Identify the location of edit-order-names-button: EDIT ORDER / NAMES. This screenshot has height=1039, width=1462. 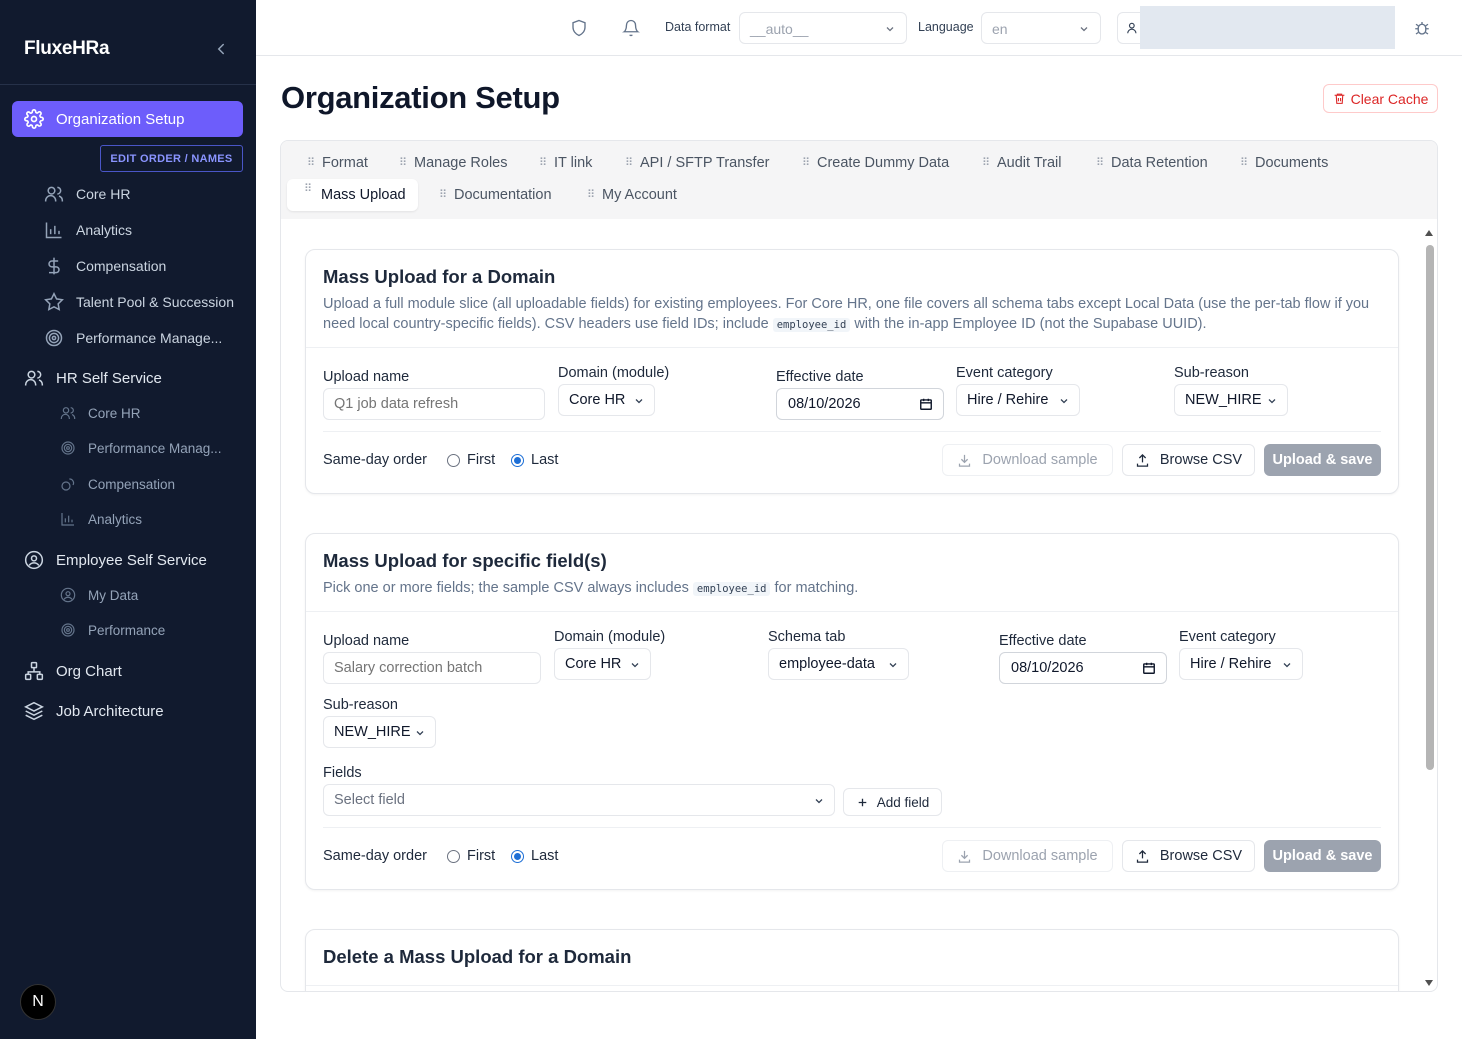
(171, 158).